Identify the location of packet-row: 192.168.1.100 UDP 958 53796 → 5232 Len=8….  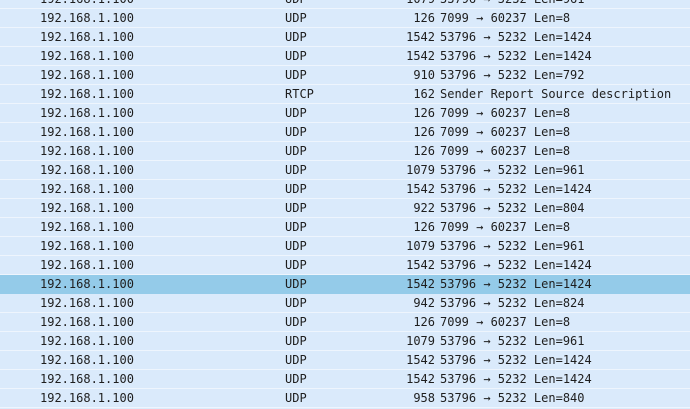
(345, 398).